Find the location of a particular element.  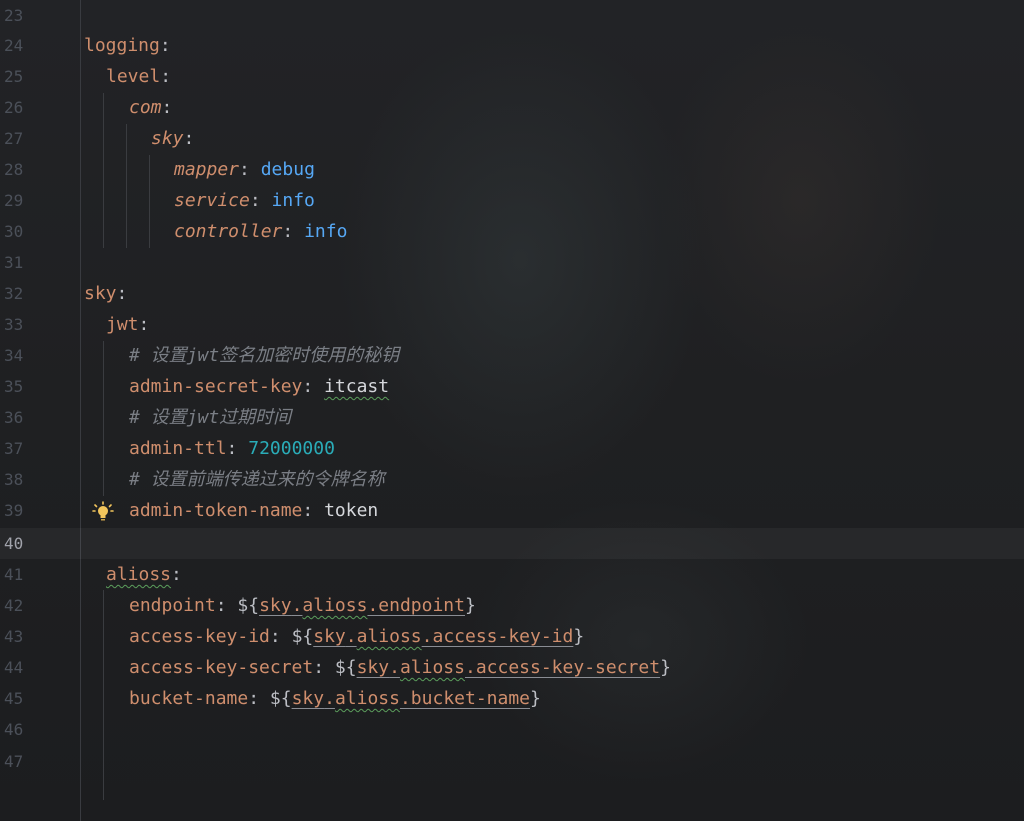

line-number: 46 is located at coordinates (14, 729).